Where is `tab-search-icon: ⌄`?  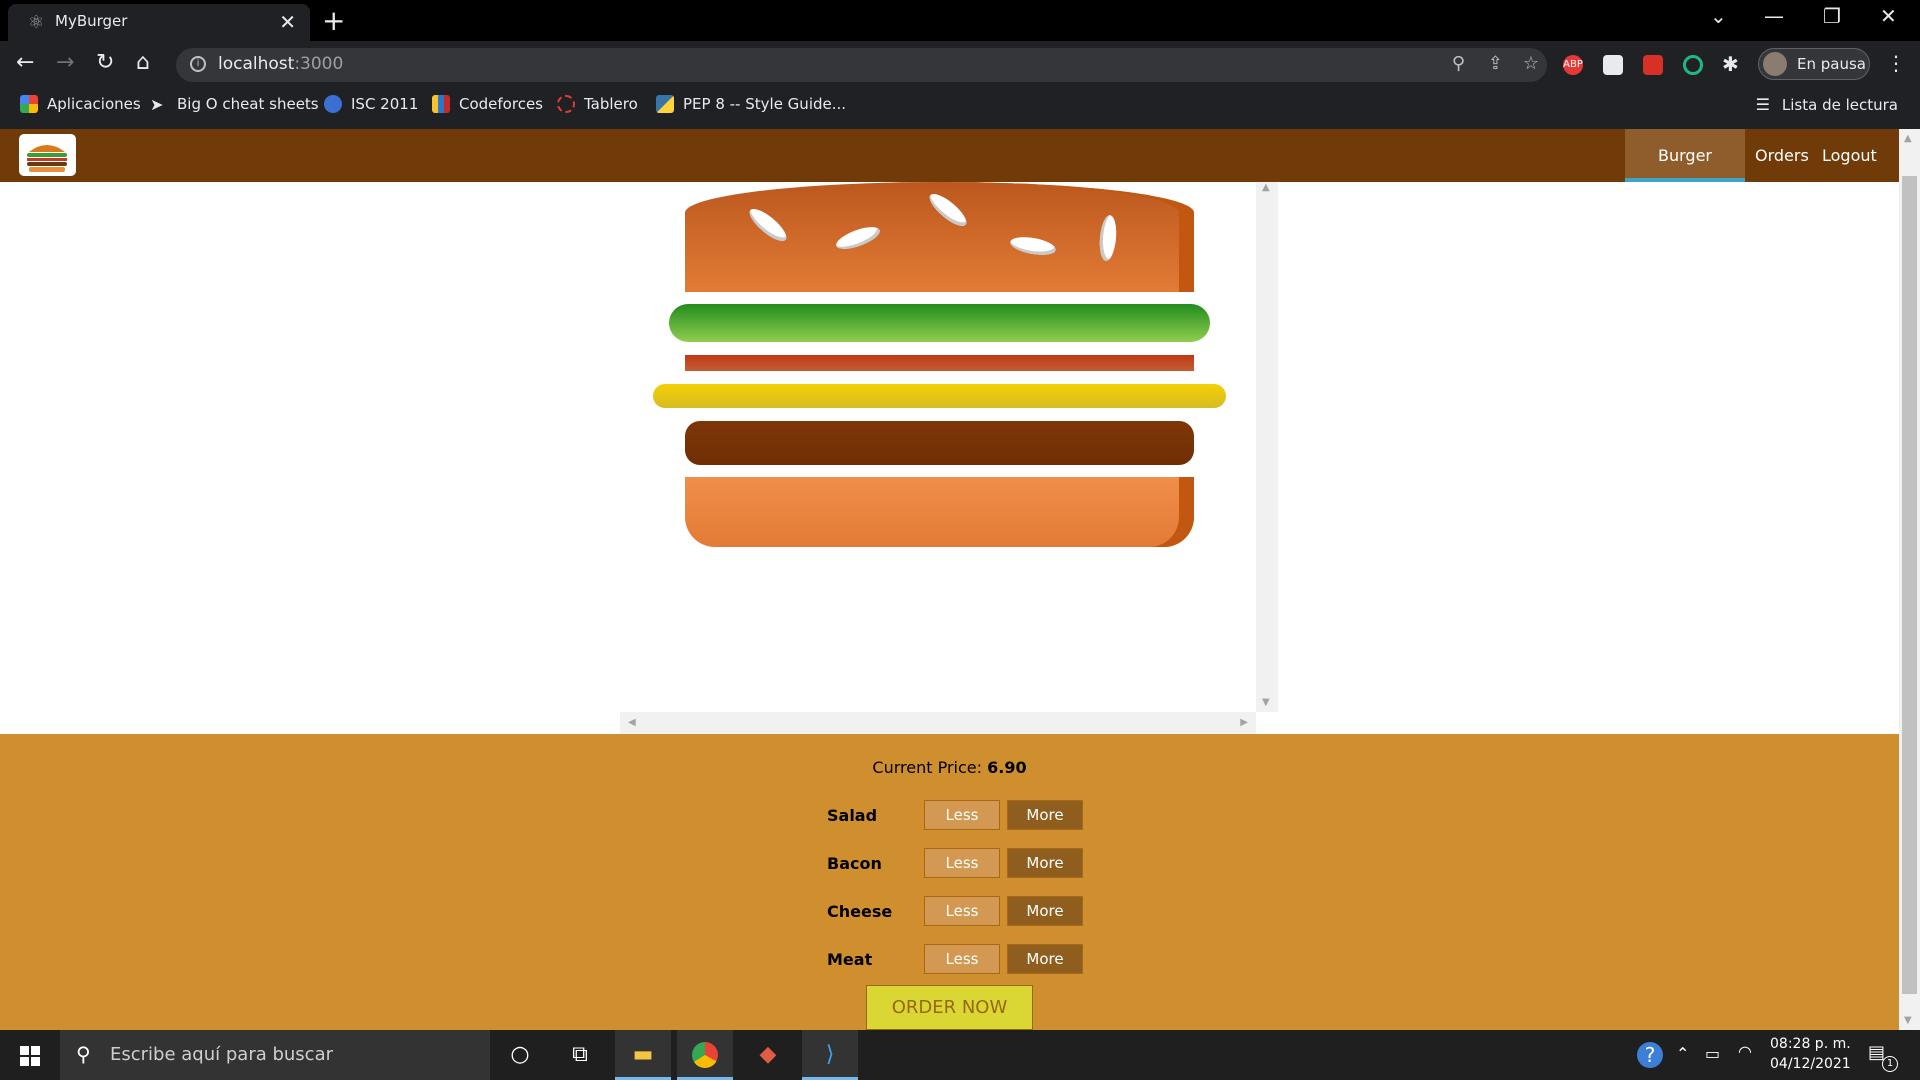
tab-search-icon: ⌄ is located at coordinates (1718, 16).